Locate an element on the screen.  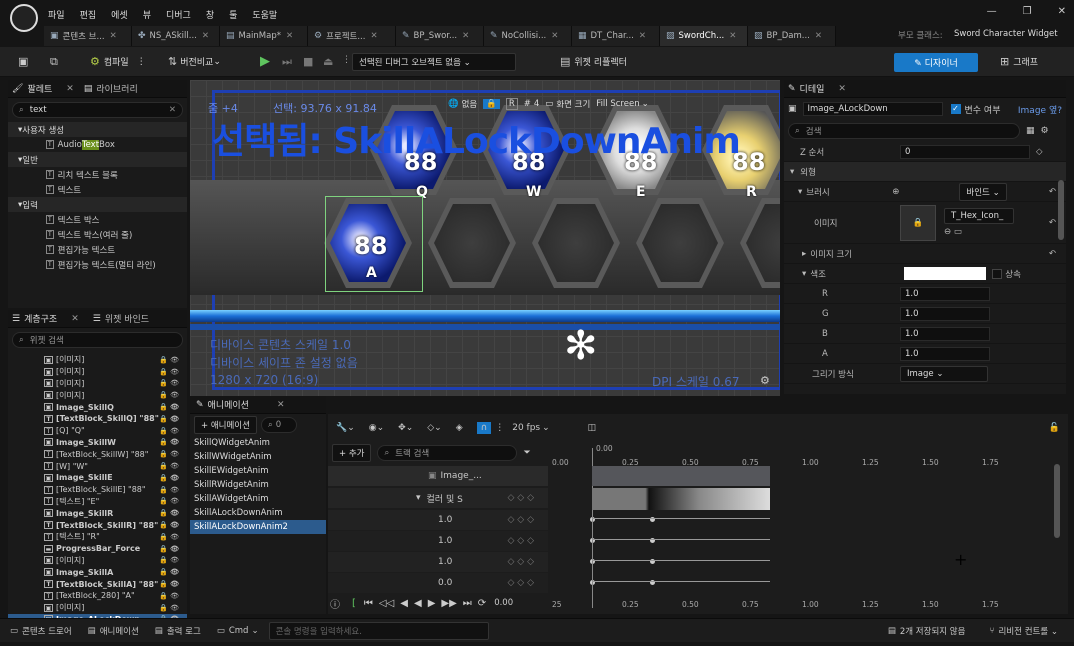
hierarchy-search: ⌕ 위젯 검색 is located at coordinates (97, 340).